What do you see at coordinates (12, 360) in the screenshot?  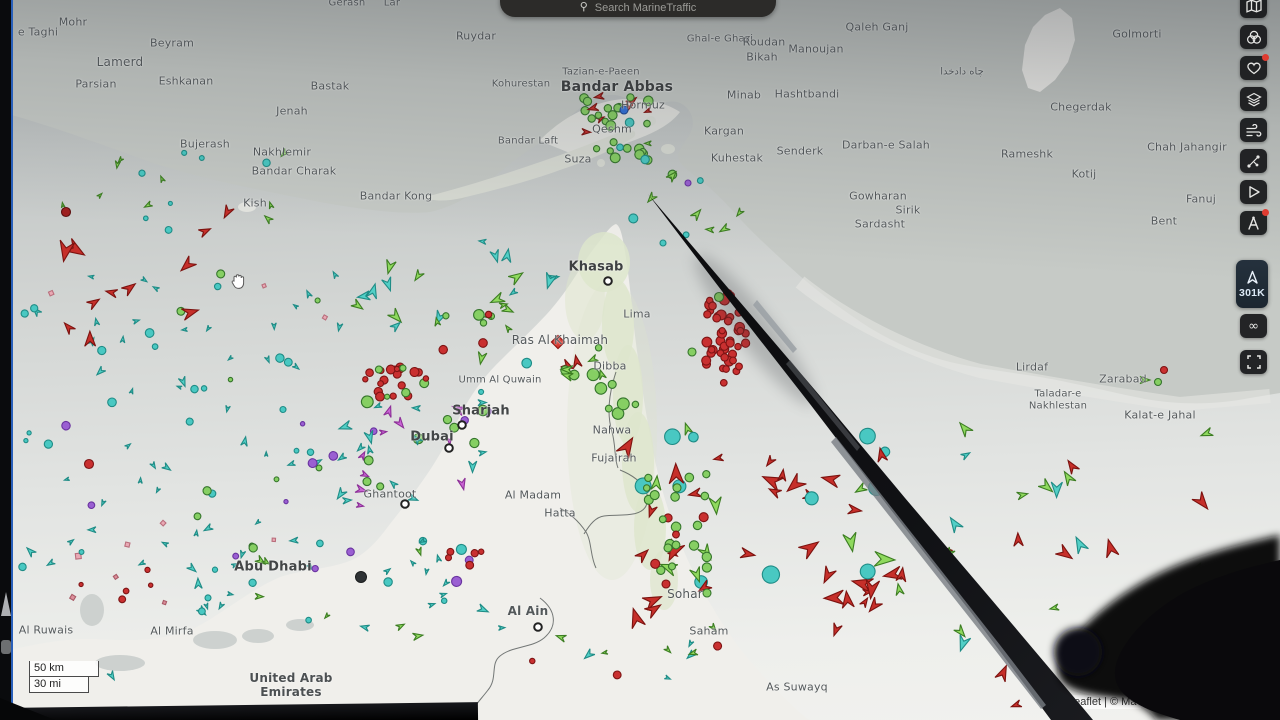 I see `bezel-accent-line` at bounding box center [12, 360].